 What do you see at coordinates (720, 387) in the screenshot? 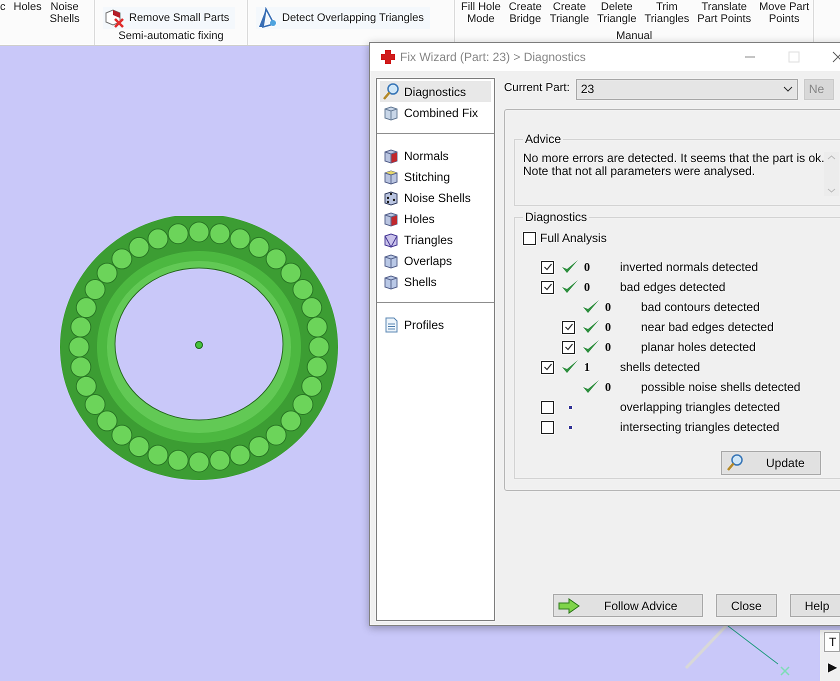
I see `diagnostic-label: possible noise shells detected` at bounding box center [720, 387].